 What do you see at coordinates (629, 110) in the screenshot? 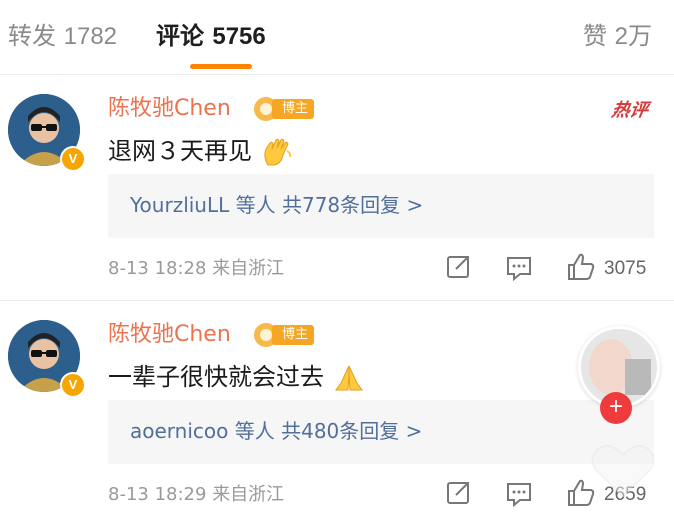
I see `hot-comment-badge: 热评` at bounding box center [629, 110].